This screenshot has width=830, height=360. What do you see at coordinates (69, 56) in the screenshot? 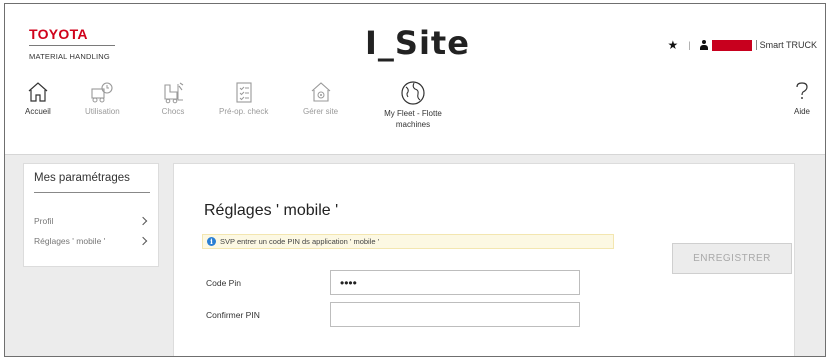
I see `brand-subtitle: MATERIAL HANDLING` at bounding box center [69, 56].